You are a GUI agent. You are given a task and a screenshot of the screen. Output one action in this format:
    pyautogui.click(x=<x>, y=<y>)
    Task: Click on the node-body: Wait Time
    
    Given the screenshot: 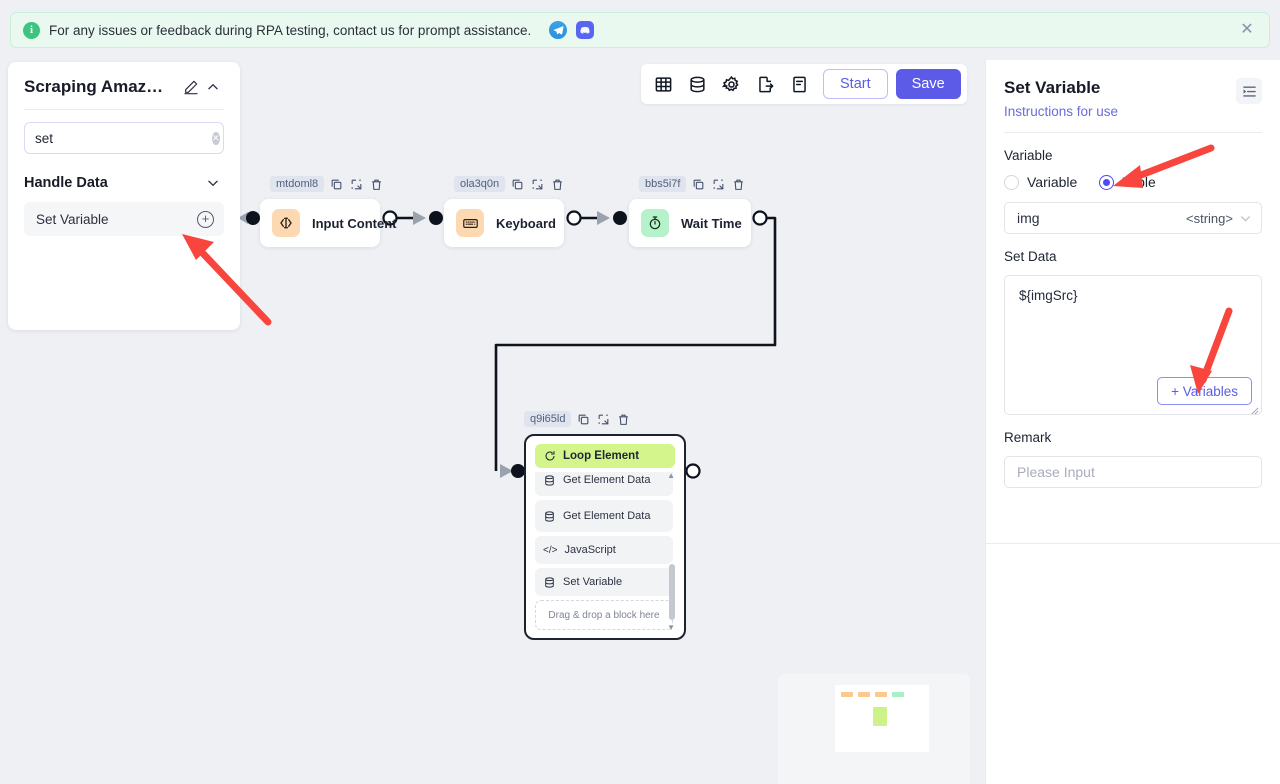 What is the action you would take?
    pyautogui.click(x=690, y=223)
    